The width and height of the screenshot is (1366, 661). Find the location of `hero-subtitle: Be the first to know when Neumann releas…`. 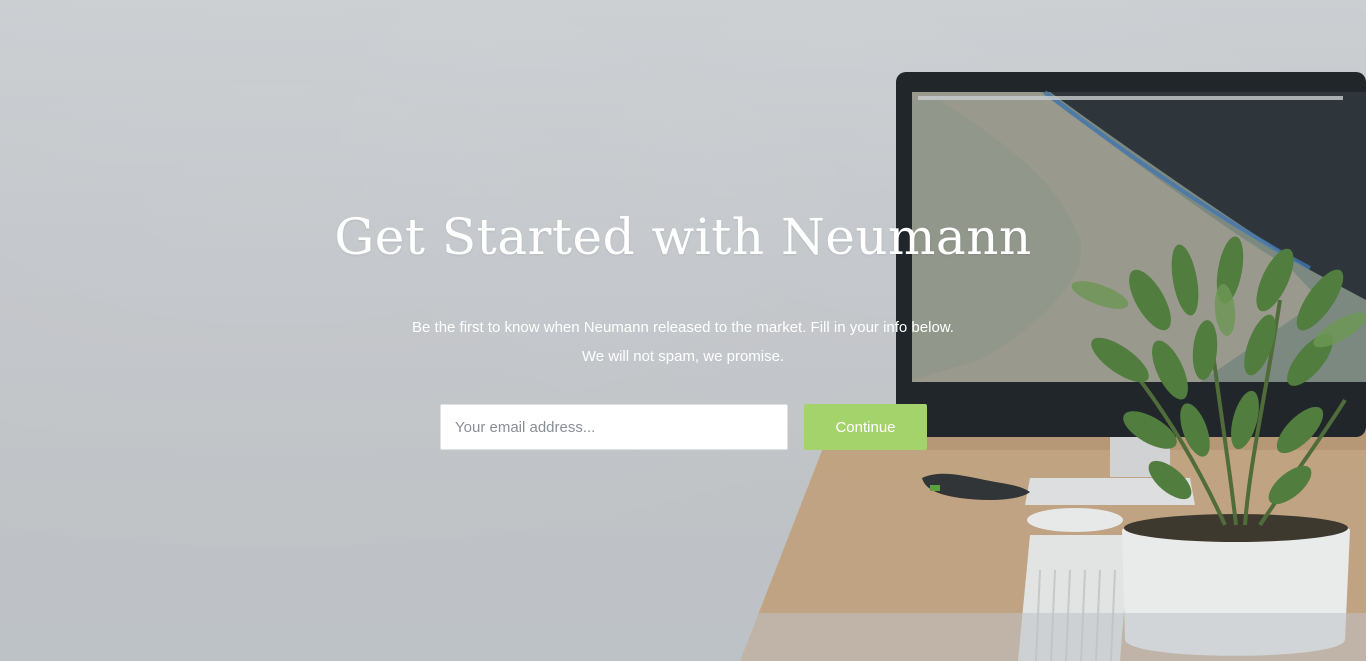

hero-subtitle: Be the first to know when Neumann releas… is located at coordinates (683, 342).